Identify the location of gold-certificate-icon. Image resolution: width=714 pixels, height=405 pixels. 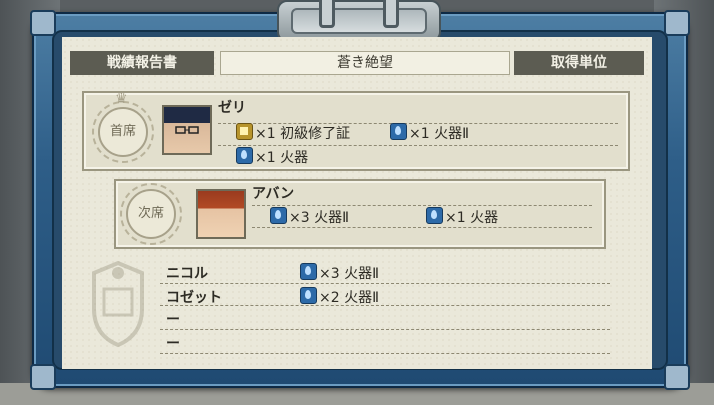
(244, 131).